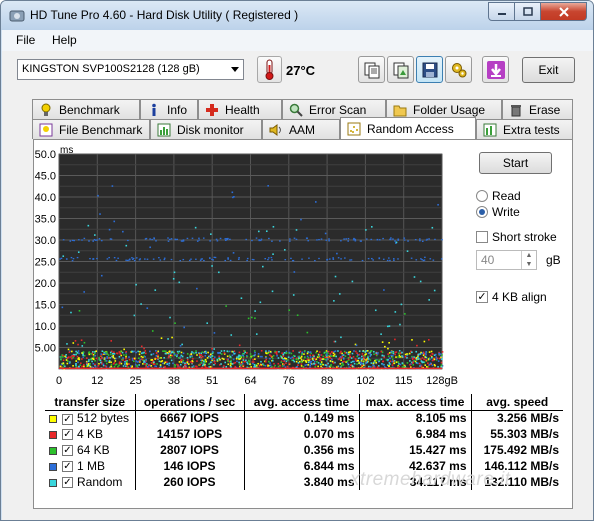 This screenshot has width=594, height=521. I want to click on short-stroke-checkbox, so click(482, 237).